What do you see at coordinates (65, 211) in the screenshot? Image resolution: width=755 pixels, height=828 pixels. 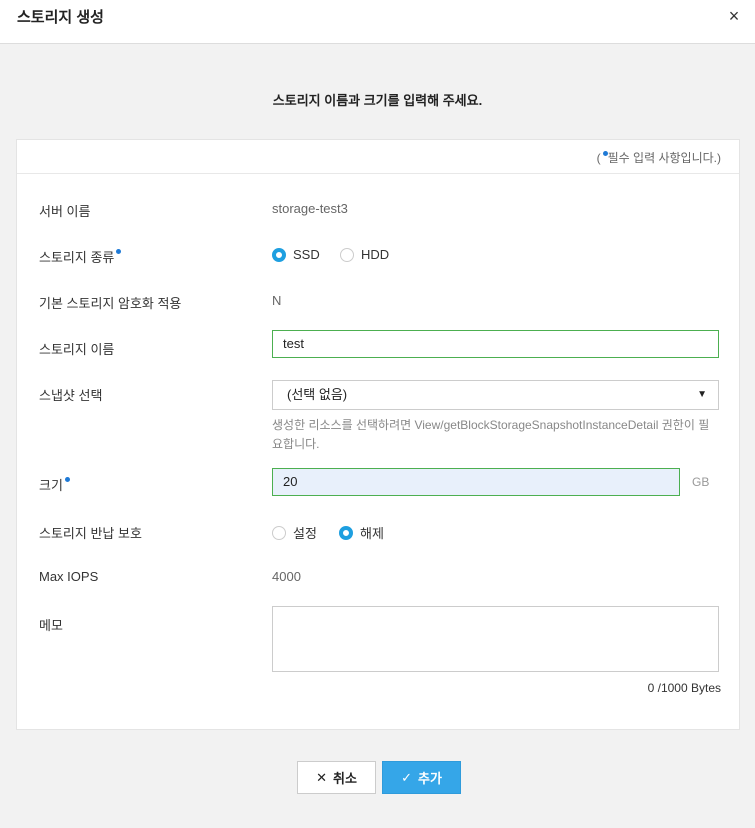 I see `server-name-label: 서버 이름` at bounding box center [65, 211].